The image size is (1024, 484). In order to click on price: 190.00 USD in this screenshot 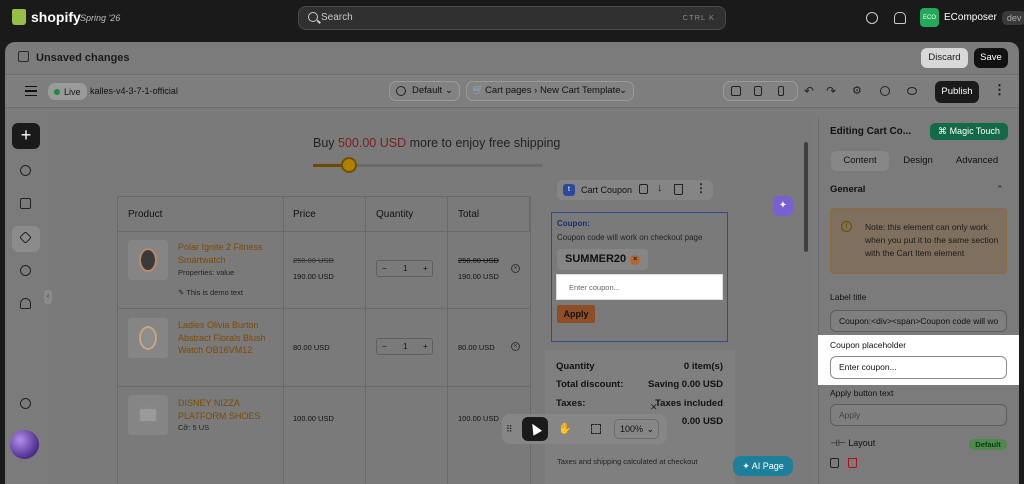, I will do `click(313, 276)`.